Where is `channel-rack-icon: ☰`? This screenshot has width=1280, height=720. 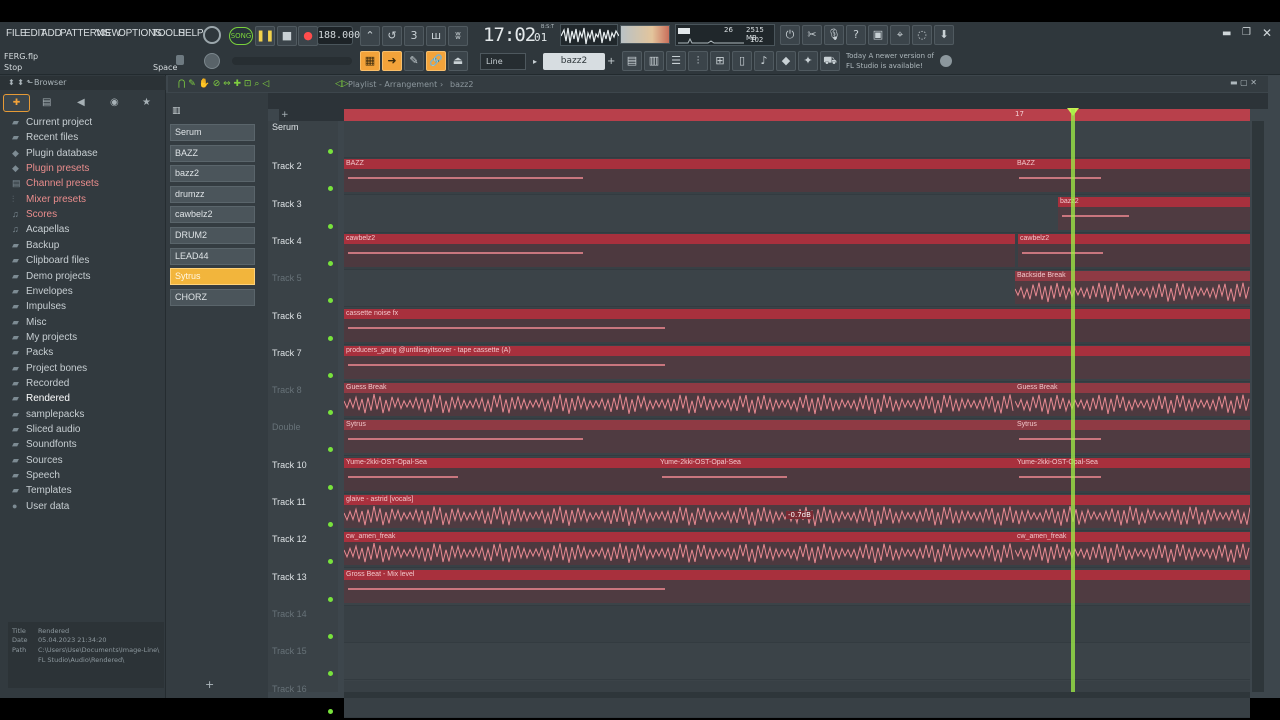
channel-rack-icon: ☰ is located at coordinates (676, 61).